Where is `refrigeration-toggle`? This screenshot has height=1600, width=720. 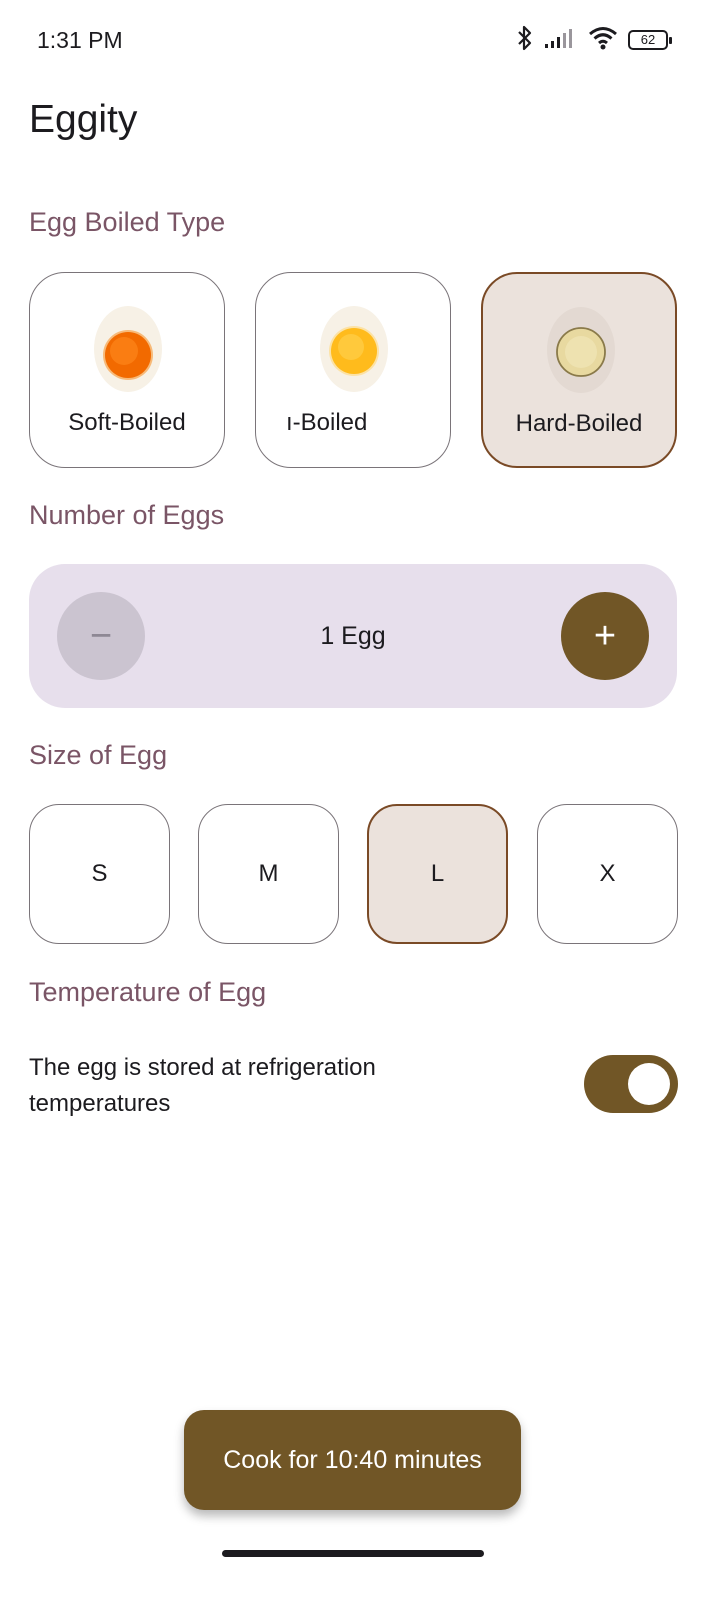 refrigeration-toggle is located at coordinates (631, 1084).